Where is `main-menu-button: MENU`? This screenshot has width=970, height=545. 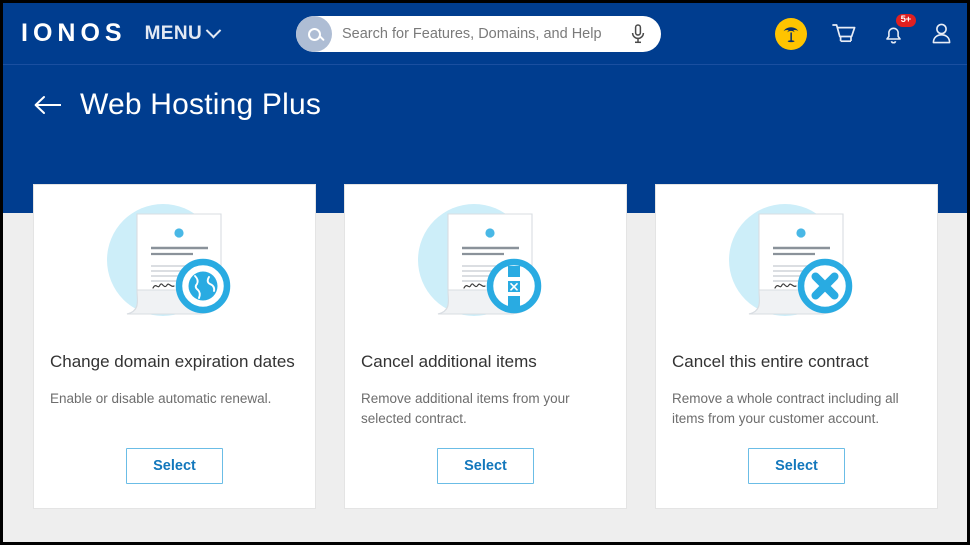 main-menu-button: MENU is located at coordinates (183, 33).